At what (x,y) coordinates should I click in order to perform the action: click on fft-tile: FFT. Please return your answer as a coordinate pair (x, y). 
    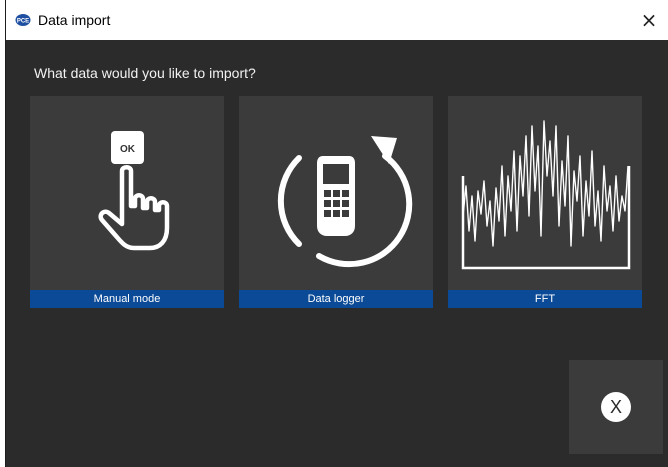
    Looking at the image, I should click on (545, 202).